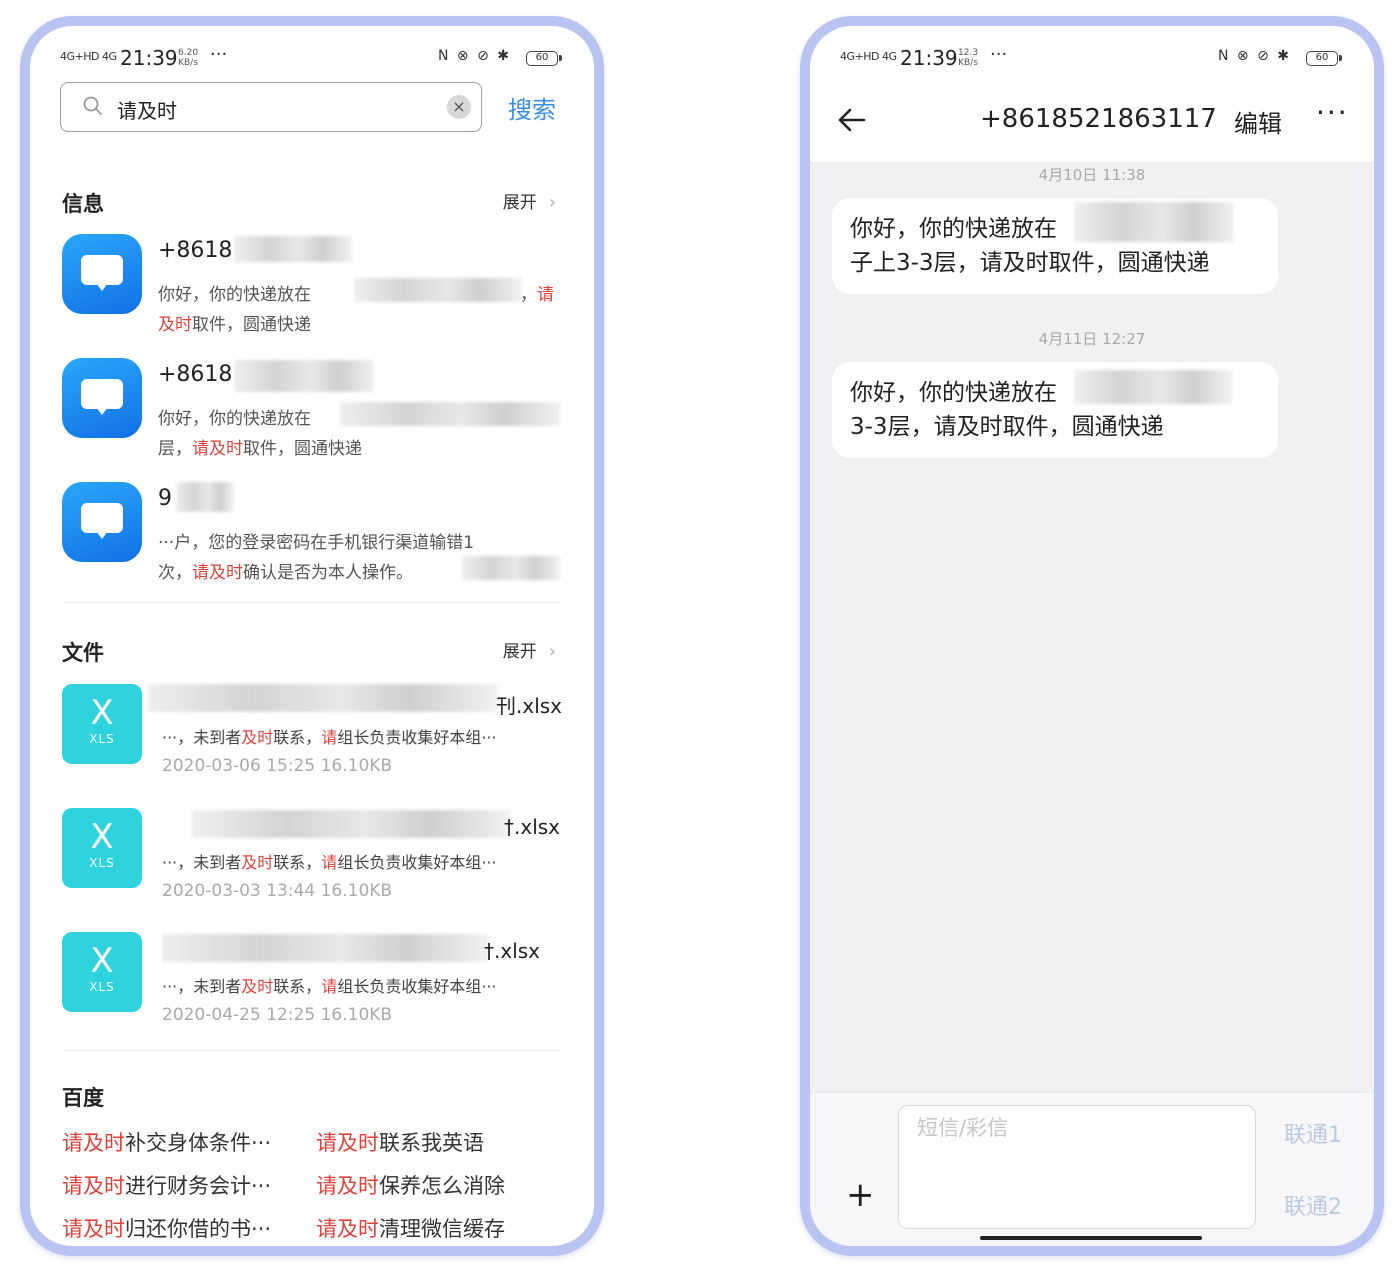  Describe the element at coordinates (860, 1195) in the screenshot. I see `plus-icon: +` at that location.